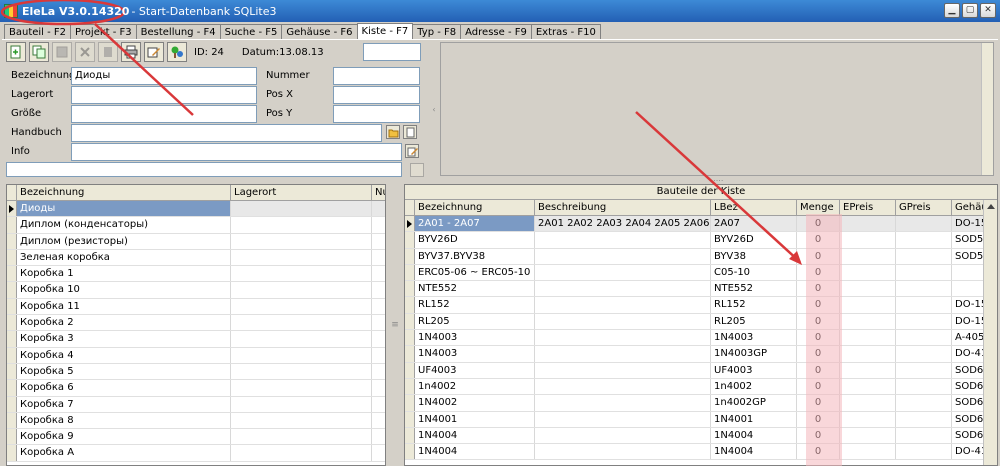  What do you see at coordinates (385, 31) in the screenshot?
I see `tab-kiste: Kiste - F7` at bounding box center [385, 31].